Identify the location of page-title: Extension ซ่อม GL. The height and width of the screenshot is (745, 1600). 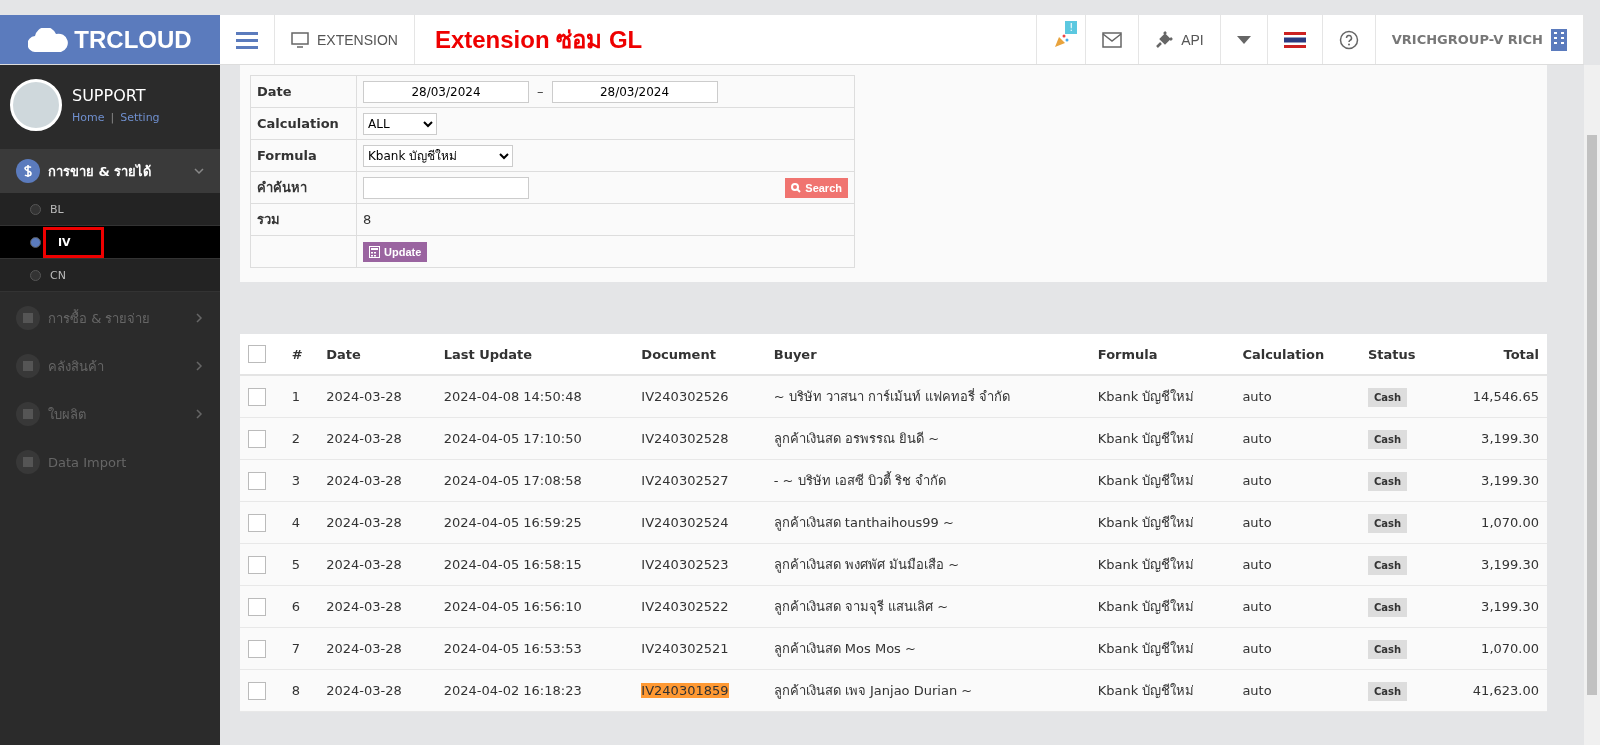
(538, 40).